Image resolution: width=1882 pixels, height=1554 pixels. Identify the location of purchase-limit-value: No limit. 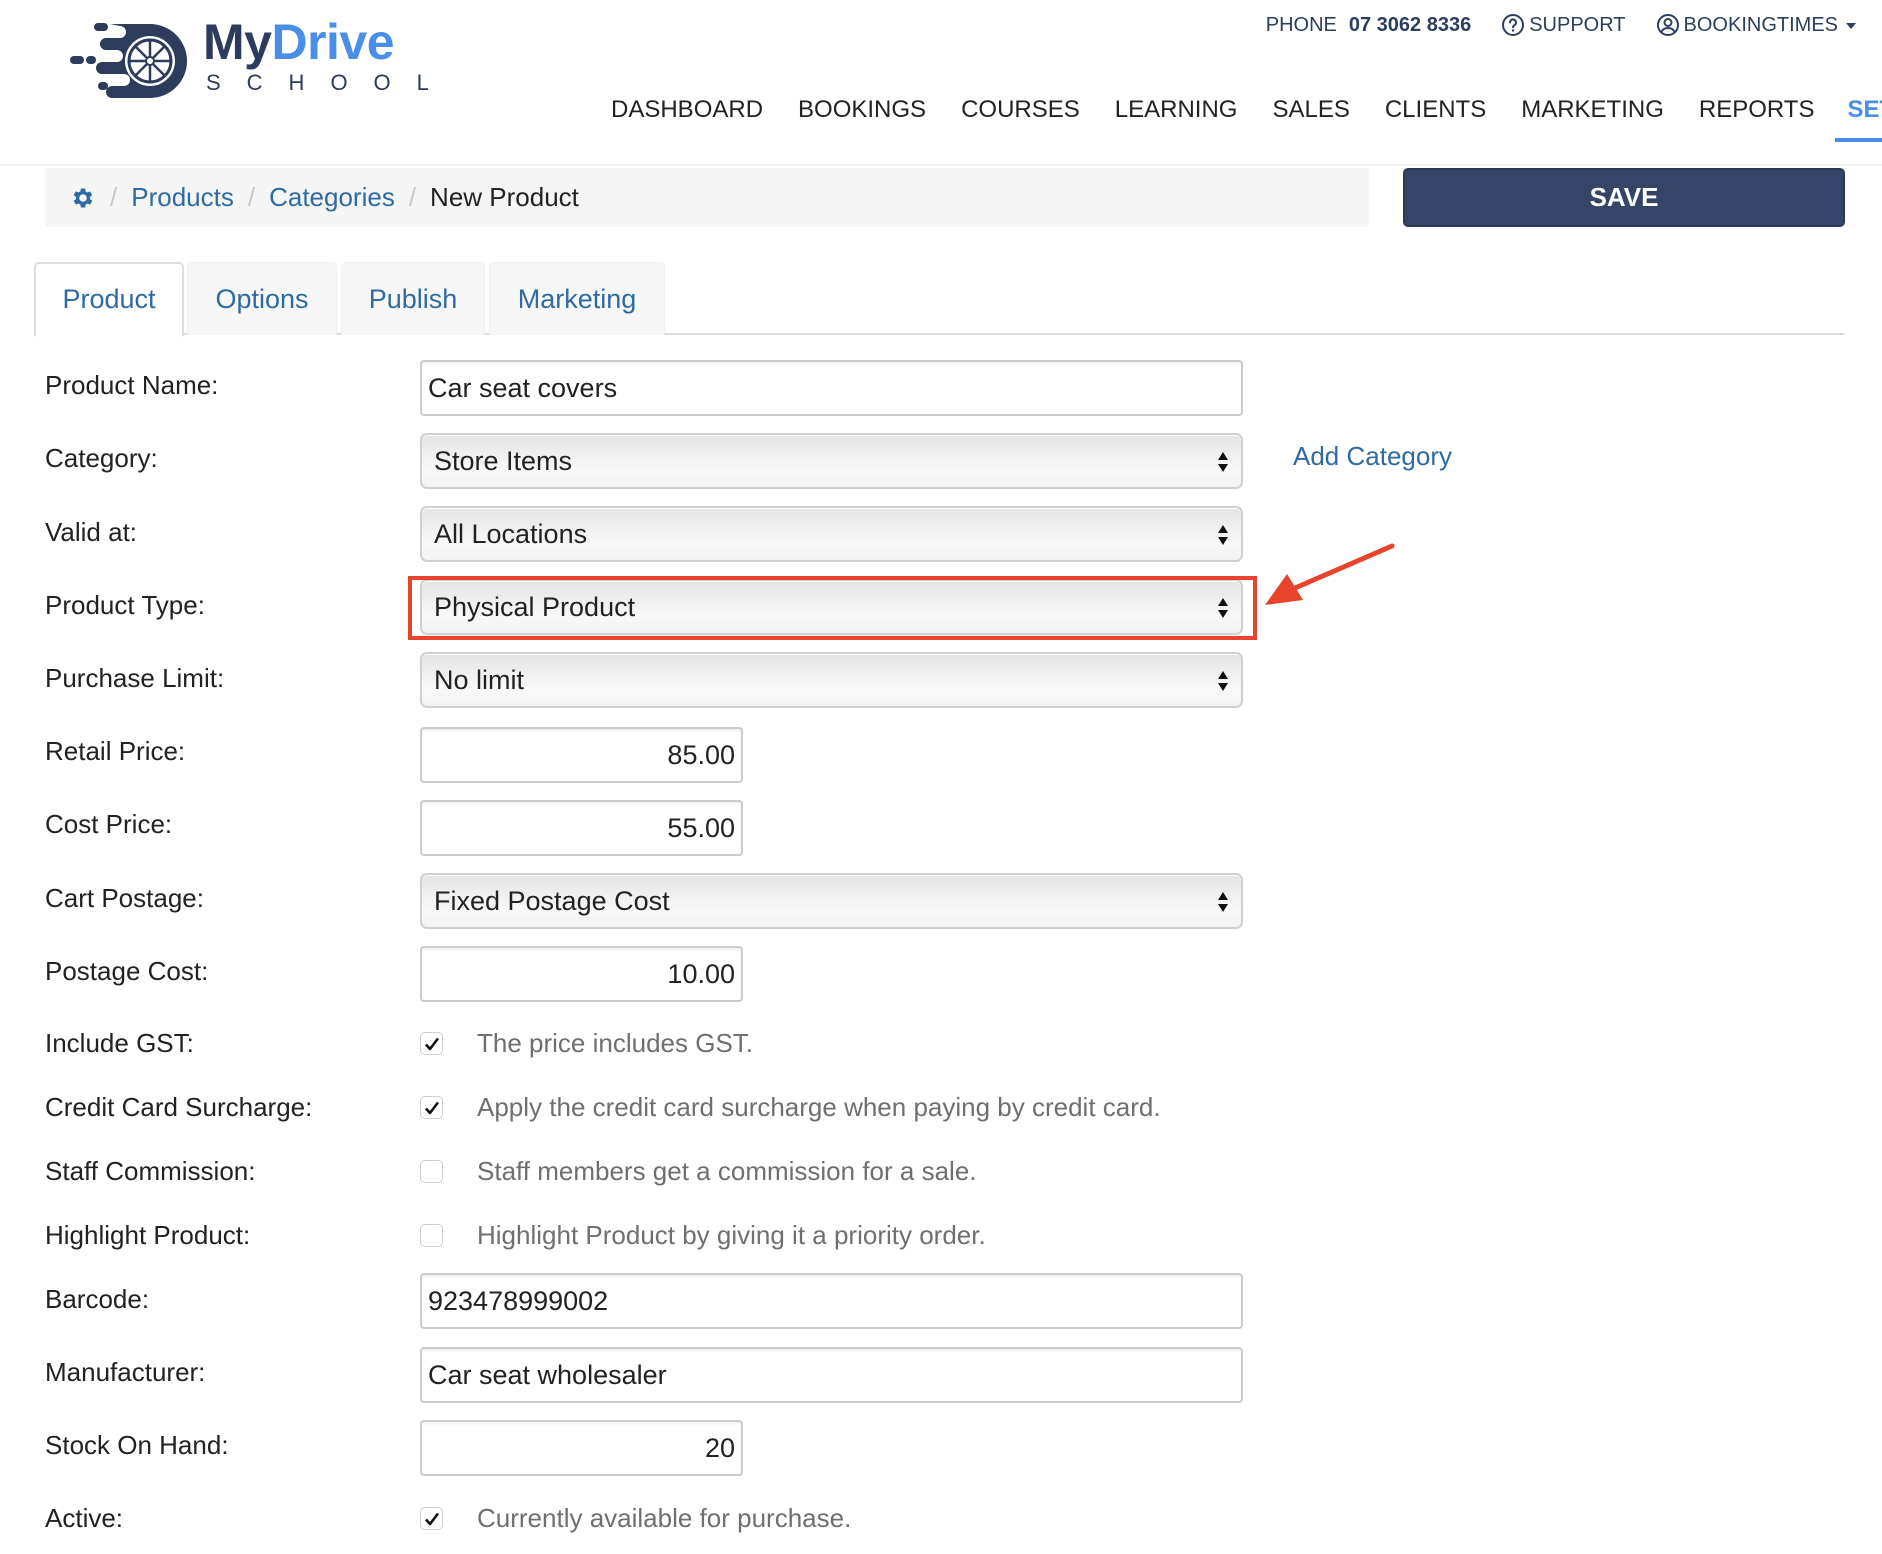
(479, 679).